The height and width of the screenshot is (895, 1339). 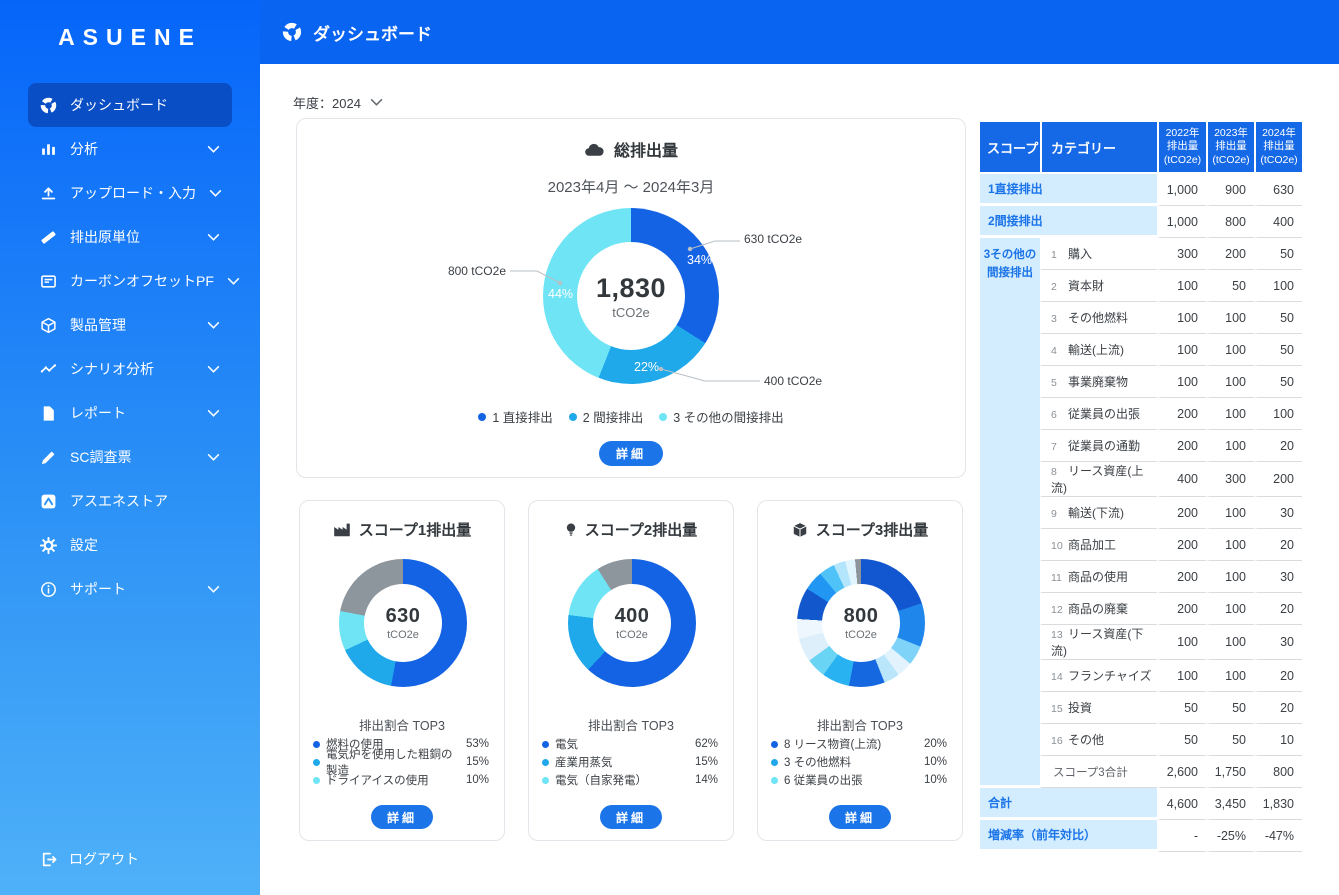 What do you see at coordinates (130, 237) in the screenshot?
I see `sidebar-item-emission-factor: 排出原単位` at bounding box center [130, 237].